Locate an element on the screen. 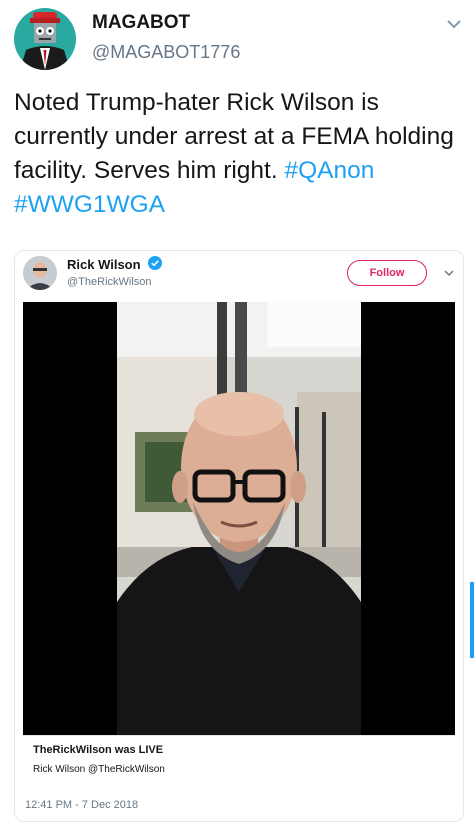 The height and width of the screenshot is (825, 474). robot-avatar-icon is located at coordinates (45, 41).